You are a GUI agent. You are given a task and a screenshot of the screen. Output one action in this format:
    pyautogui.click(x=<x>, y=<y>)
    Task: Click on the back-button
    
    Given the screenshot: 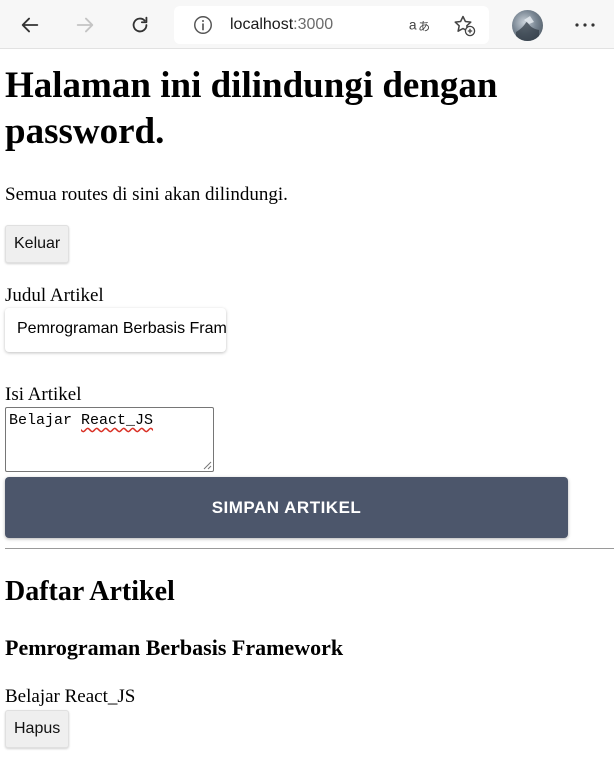 What is the action you would take?
    pyautogui.click(x=30, y=25)
    